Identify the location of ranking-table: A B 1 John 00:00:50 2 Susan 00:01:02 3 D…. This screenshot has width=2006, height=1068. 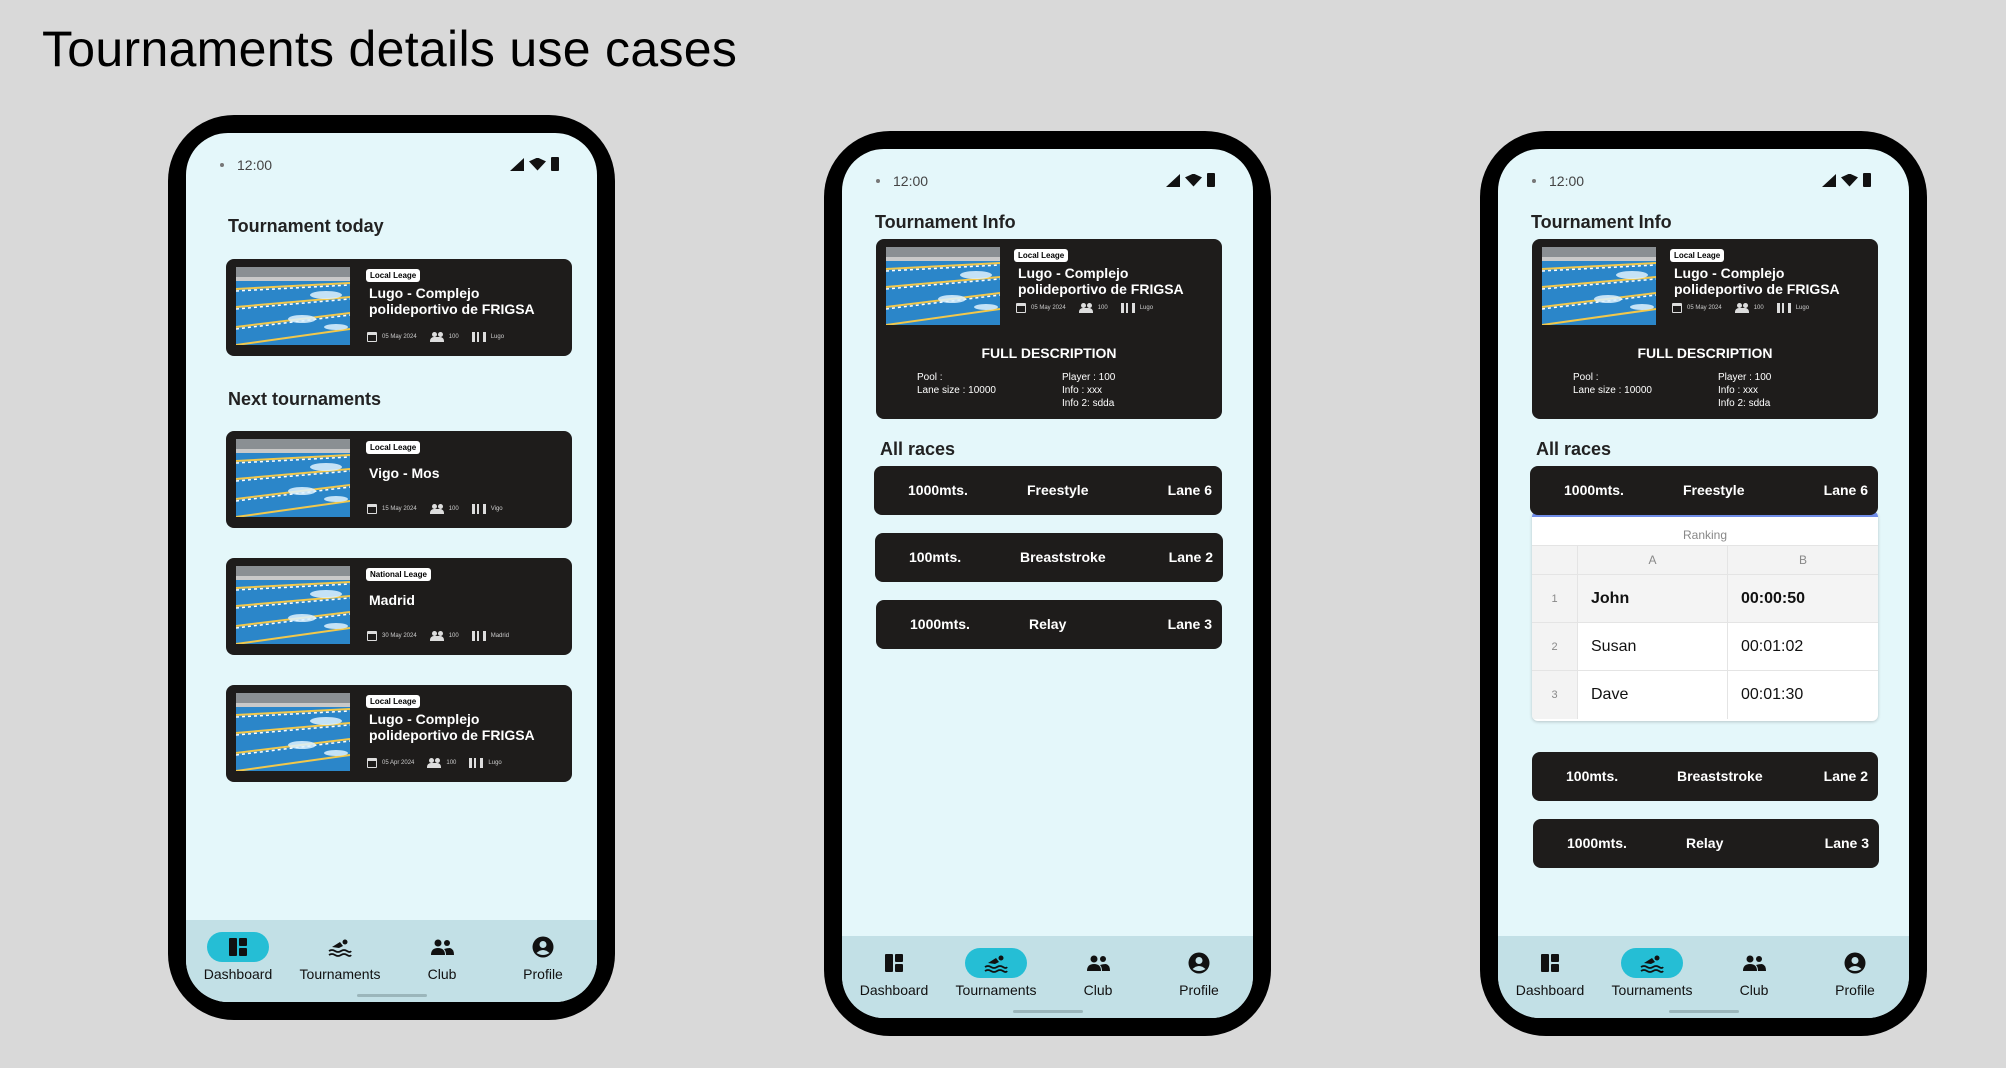
(1705, 632).